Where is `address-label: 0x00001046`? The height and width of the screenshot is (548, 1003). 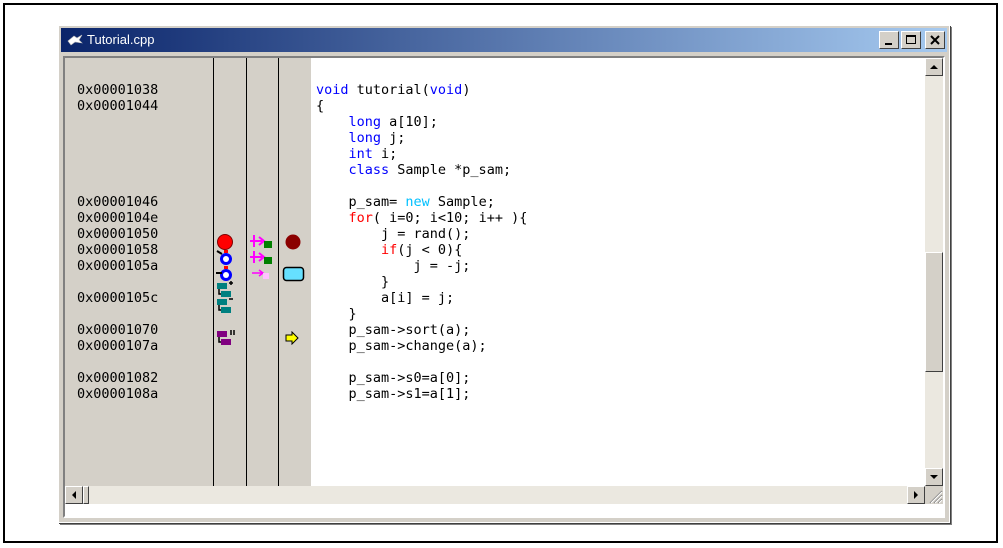
address-label: 0x00001046 is located at coordinates (118, 202).